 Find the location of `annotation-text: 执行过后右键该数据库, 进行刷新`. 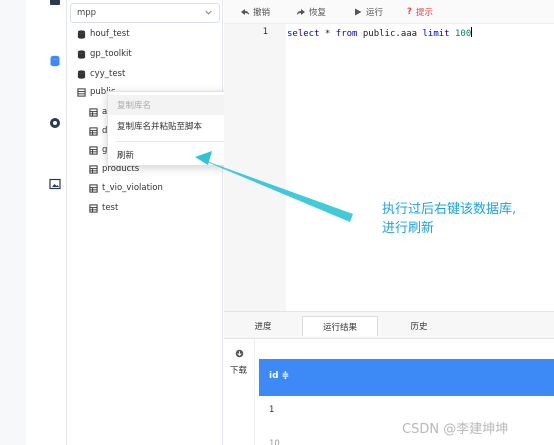

annotation-text: 执行过后右键该数据库, 进行刷新 is located at coordinates (467, 219).